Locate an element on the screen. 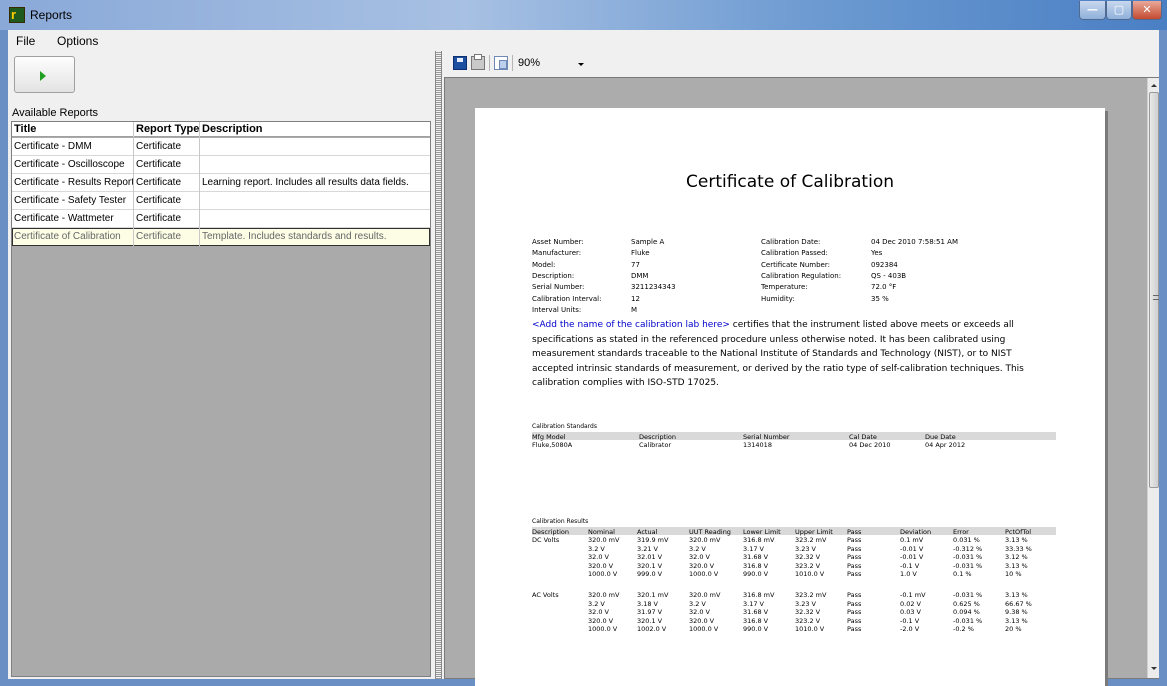  results-cell: 3.17 V is located at coordinates (753, 548).